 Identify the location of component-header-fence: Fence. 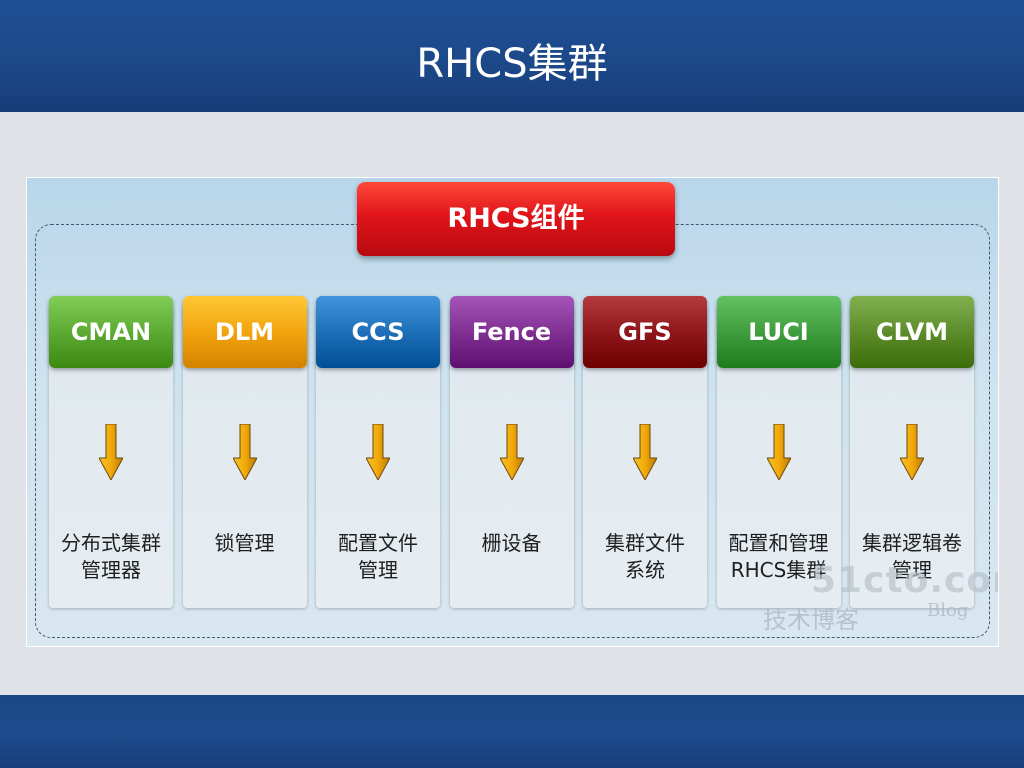
(511, 332).